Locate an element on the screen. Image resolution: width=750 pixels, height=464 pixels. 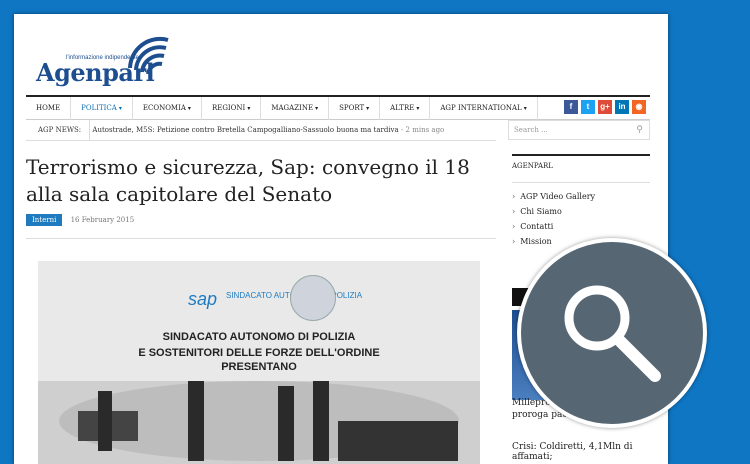
nav-label: ALTRE is located at coordinates (402, 108).